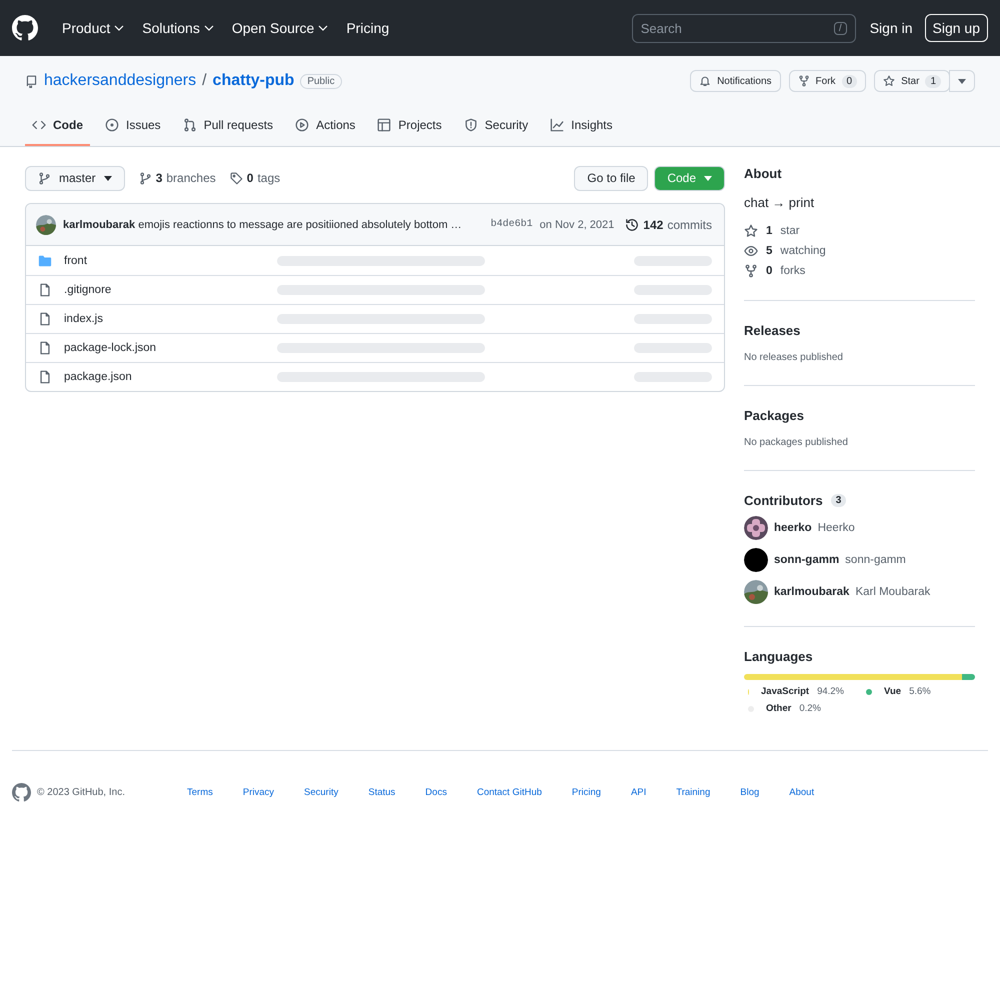 Image resolution: width=1000 pixels, height=1000 pixels. What do you see at coordinates (31, 81) in the screenshot?
I see `repo-icon` at bounding box center [31, 81].